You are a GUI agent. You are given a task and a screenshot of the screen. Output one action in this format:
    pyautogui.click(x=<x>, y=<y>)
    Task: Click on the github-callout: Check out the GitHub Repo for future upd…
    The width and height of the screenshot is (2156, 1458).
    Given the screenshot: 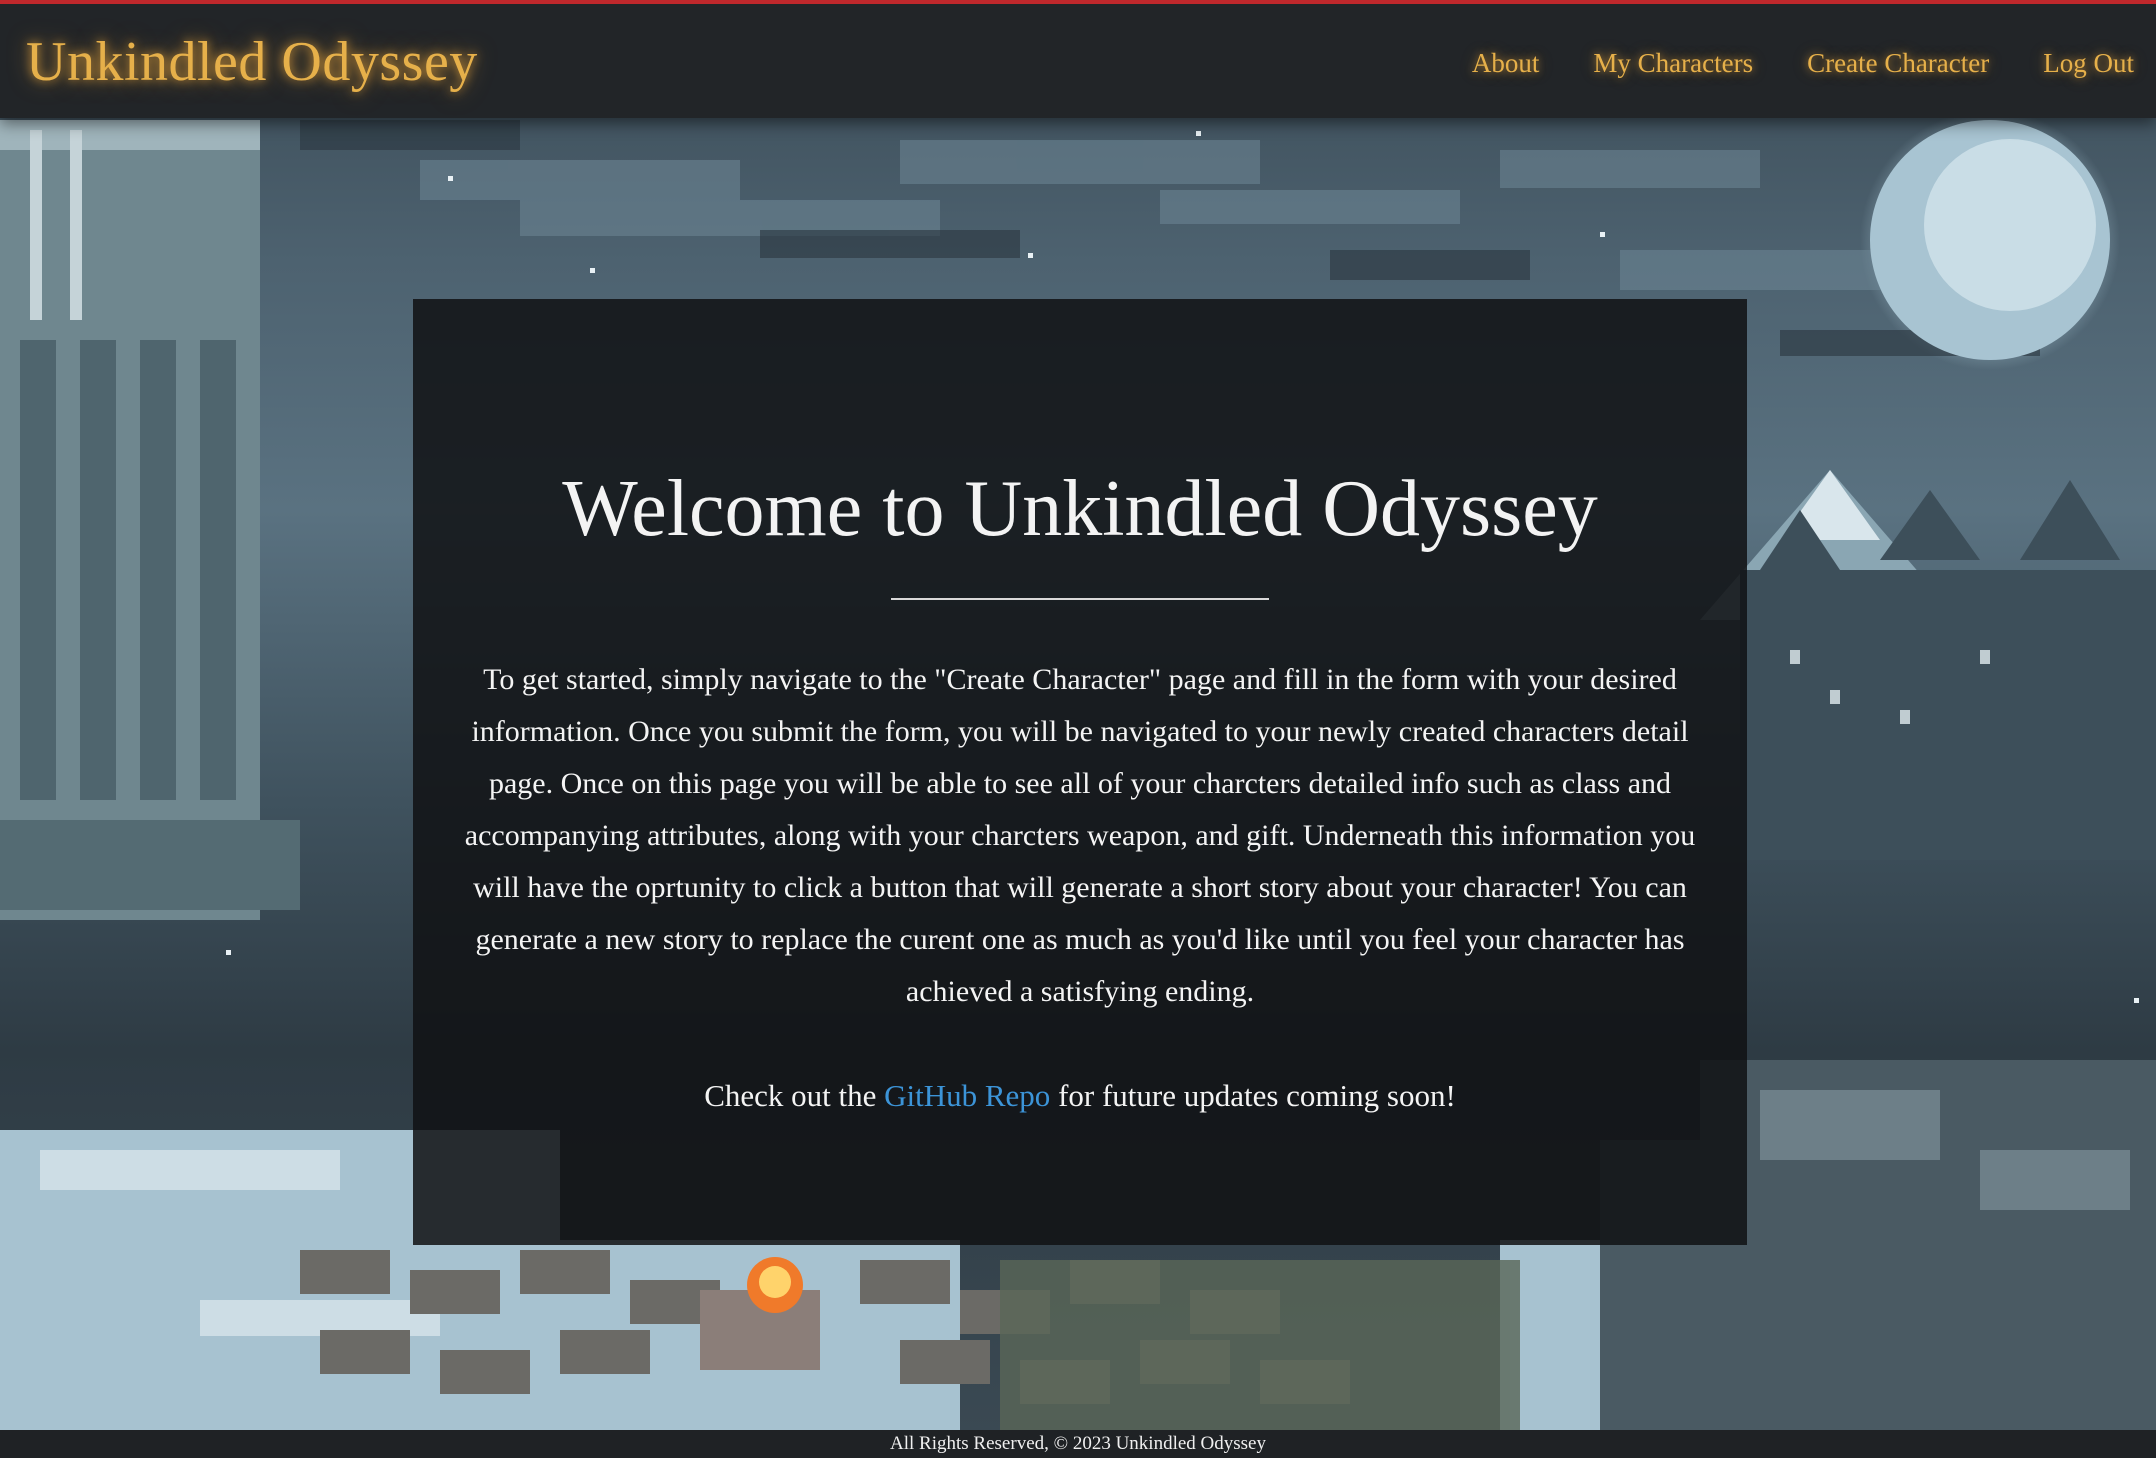 What is the action you would take?
    pyautogui.click(x=1080, y=1096)
    